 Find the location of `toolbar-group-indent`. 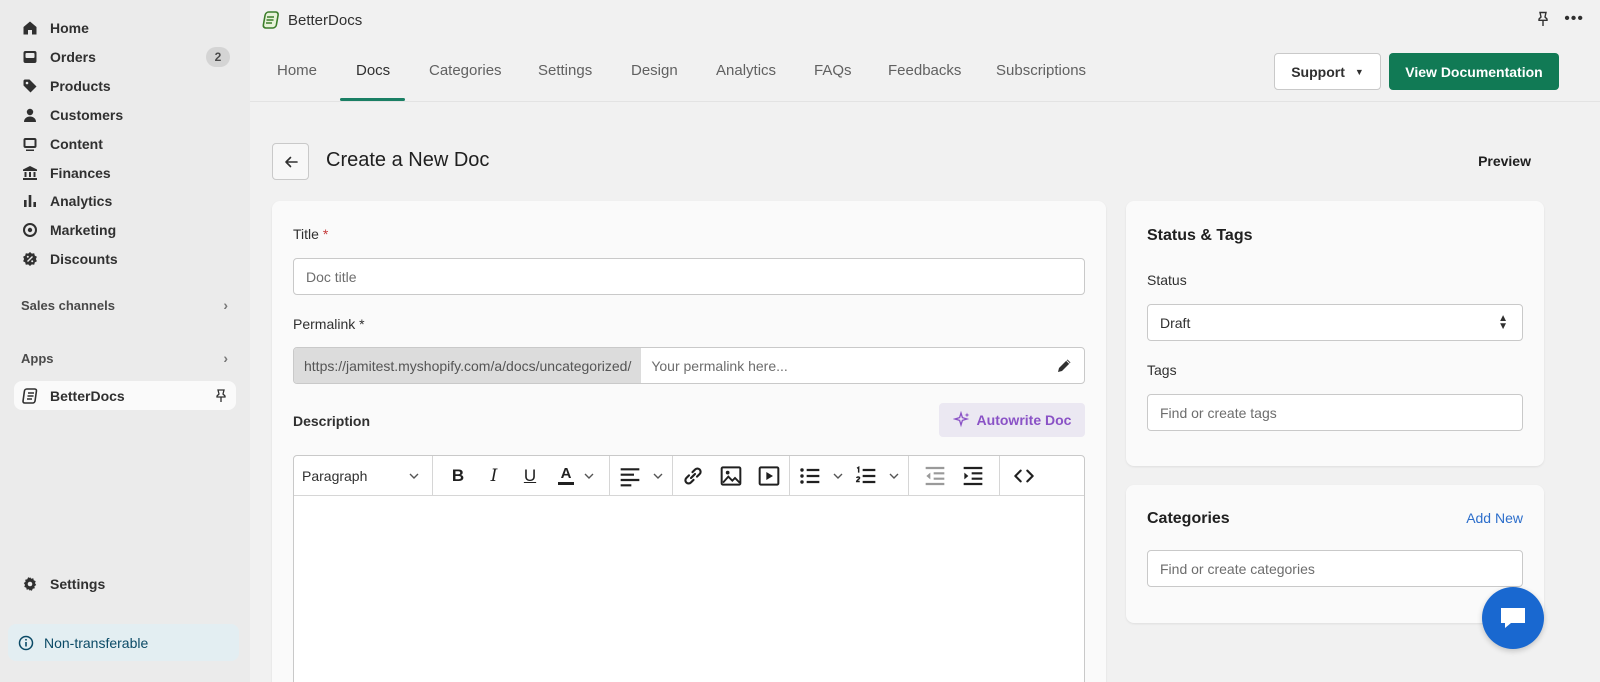

toolbar-group-indent is located at coordinates (954, 476).